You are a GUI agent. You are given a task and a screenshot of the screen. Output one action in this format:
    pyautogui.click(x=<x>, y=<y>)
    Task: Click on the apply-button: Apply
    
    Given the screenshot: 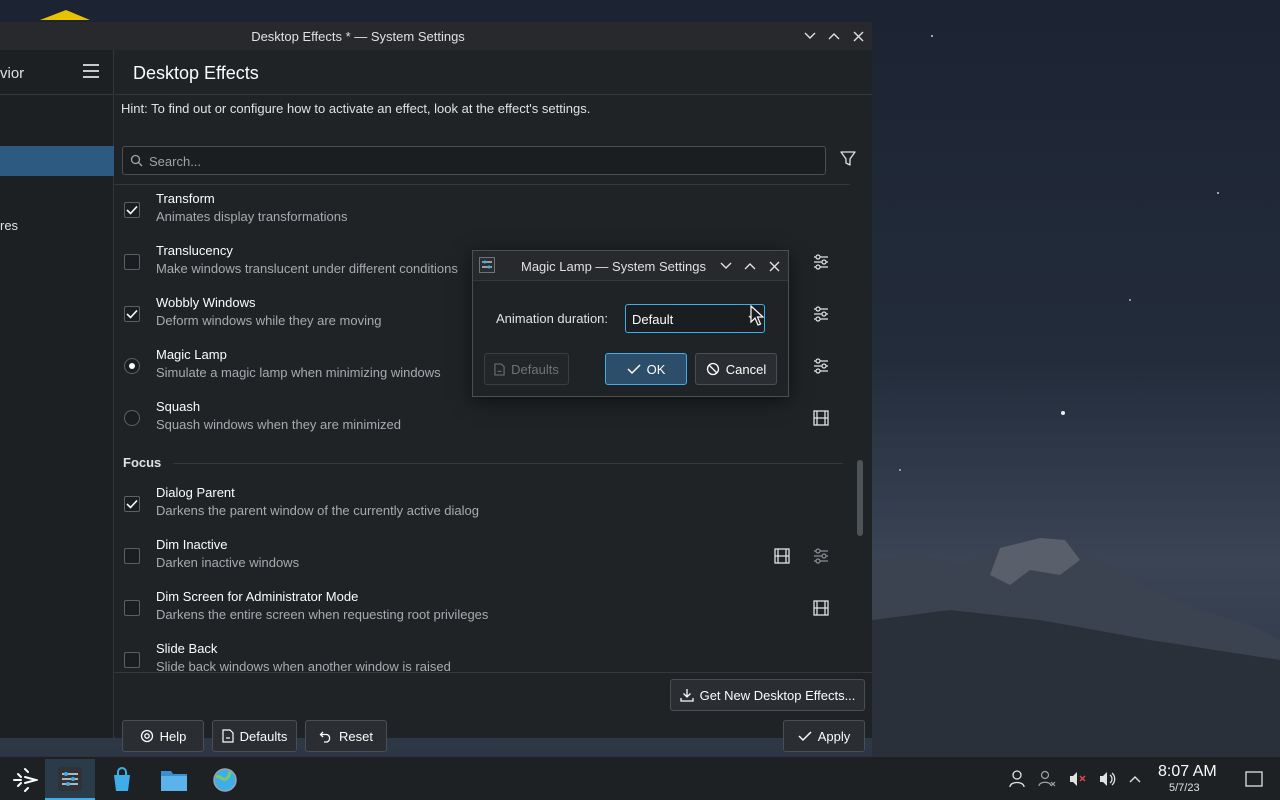 What is the action you would take?
    pyautogui.click(x=824, y=736)
    